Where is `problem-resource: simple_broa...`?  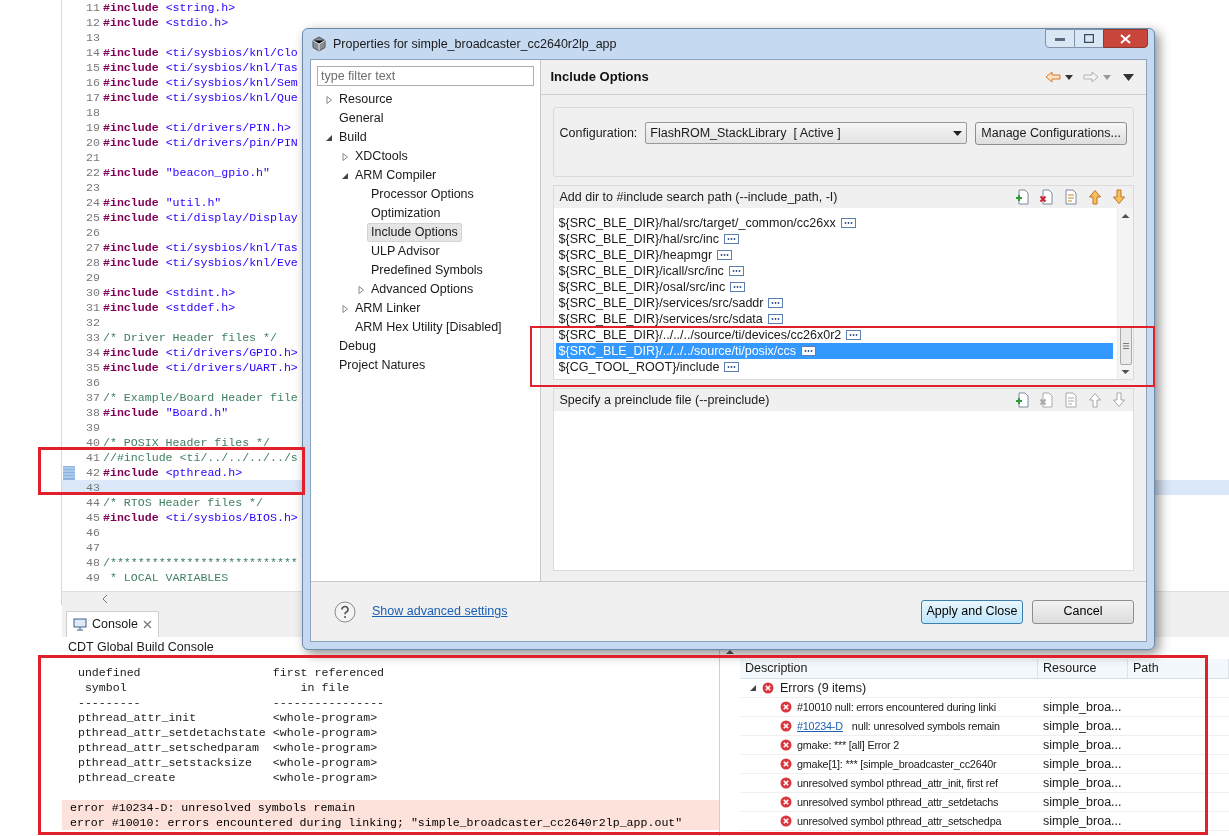 problem-resource: simple_broa... is located at coordinates (1082, 745).